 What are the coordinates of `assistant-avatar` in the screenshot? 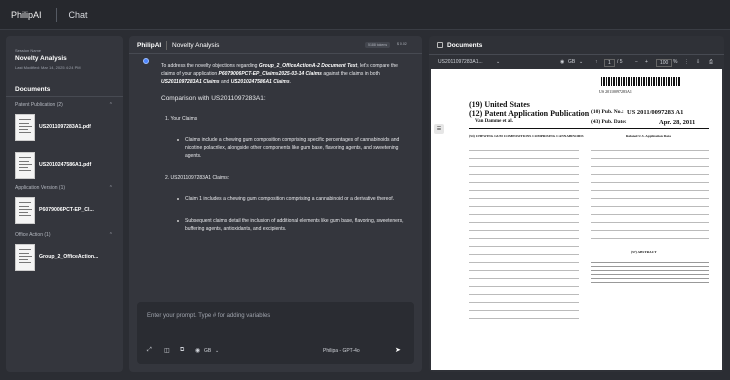 It's located at (146, 61).